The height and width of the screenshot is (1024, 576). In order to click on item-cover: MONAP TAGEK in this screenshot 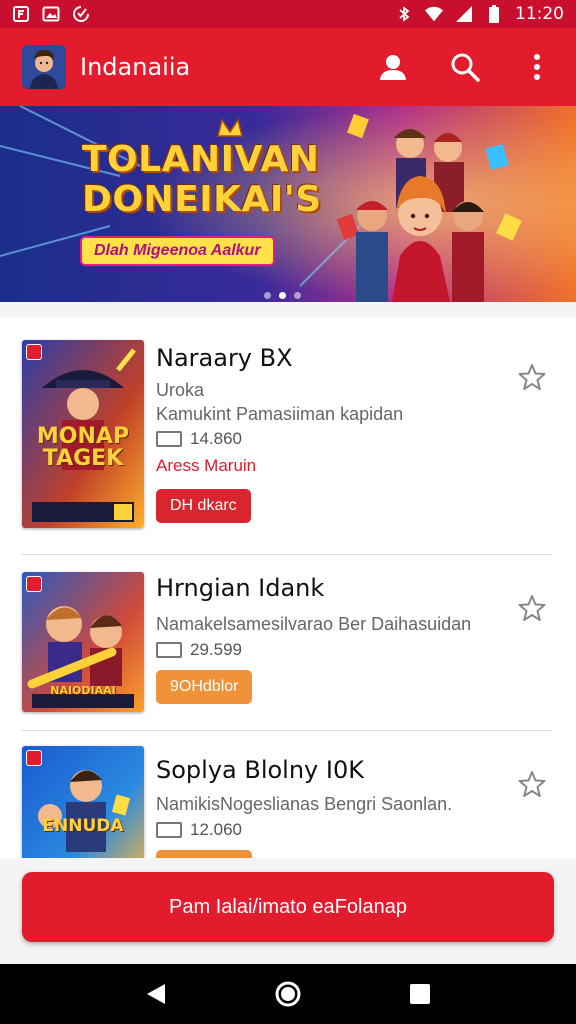, I will do `click(83, 434)`.